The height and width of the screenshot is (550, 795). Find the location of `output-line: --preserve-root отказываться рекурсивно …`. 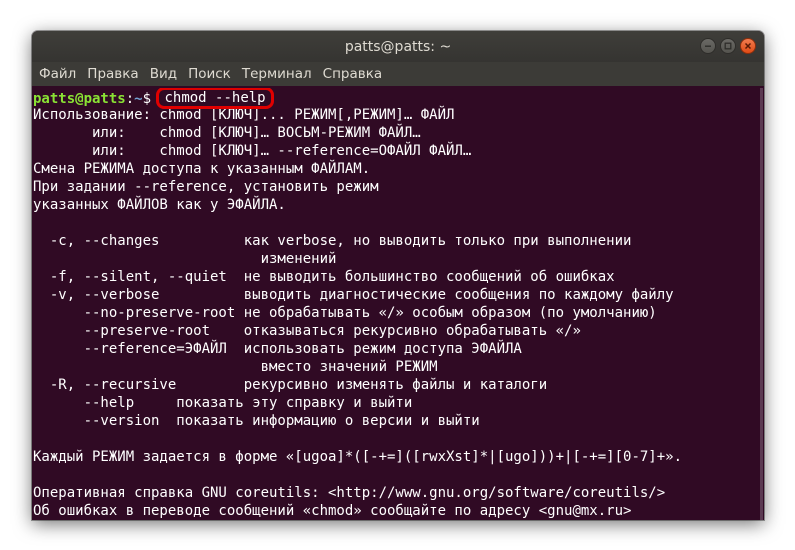

output-line: --preserve-root отказываться рекурсивно … is located at coordinates (307, 331).